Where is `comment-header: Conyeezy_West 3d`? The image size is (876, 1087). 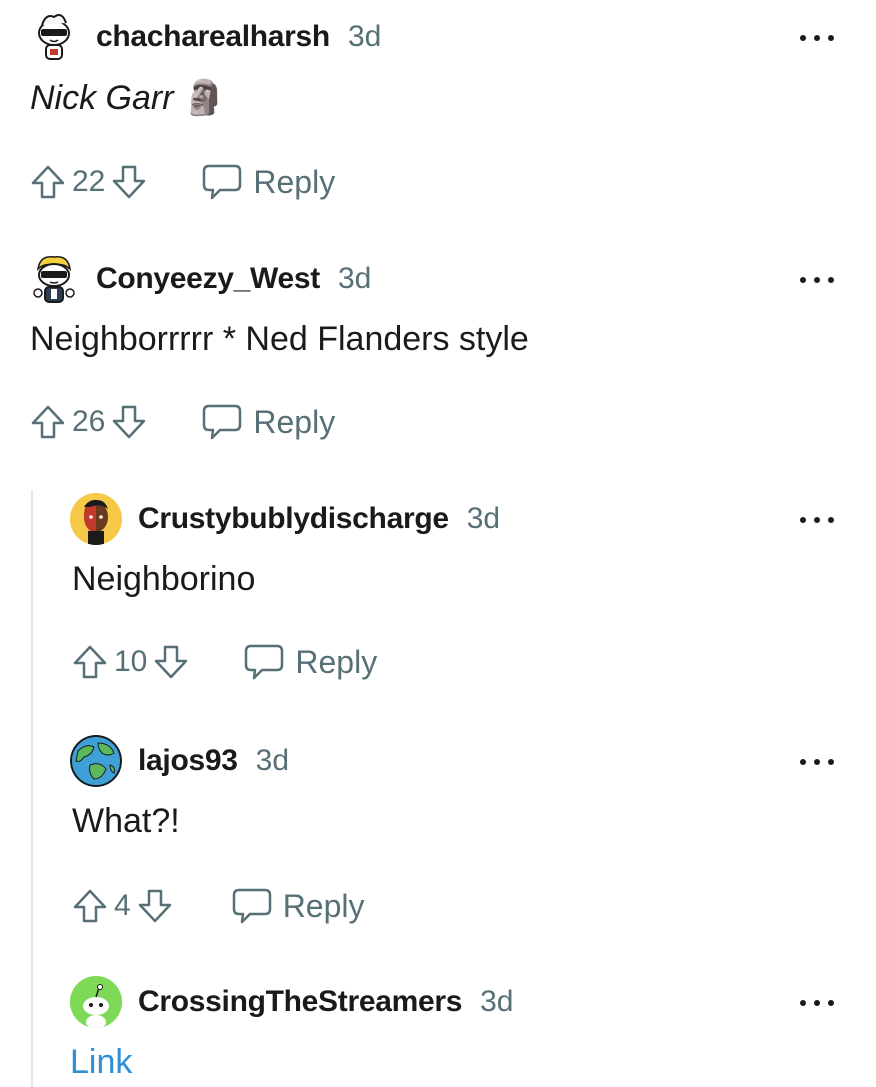
comment-header: Conyeezy_West 3d is located at coordinates (200, 279).